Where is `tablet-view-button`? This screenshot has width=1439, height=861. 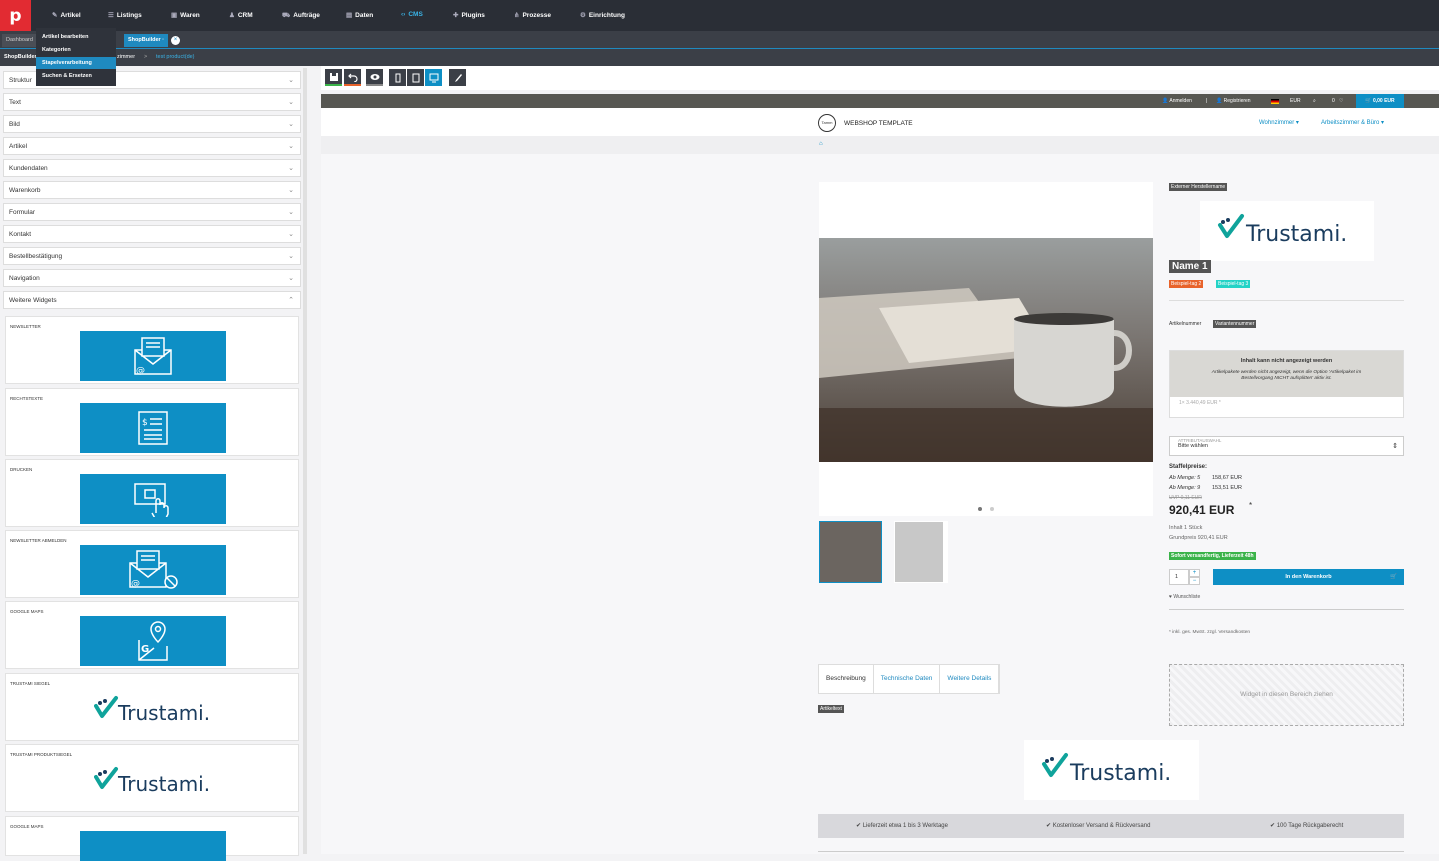
tablet-view-button is located at coordinates (415, 77).